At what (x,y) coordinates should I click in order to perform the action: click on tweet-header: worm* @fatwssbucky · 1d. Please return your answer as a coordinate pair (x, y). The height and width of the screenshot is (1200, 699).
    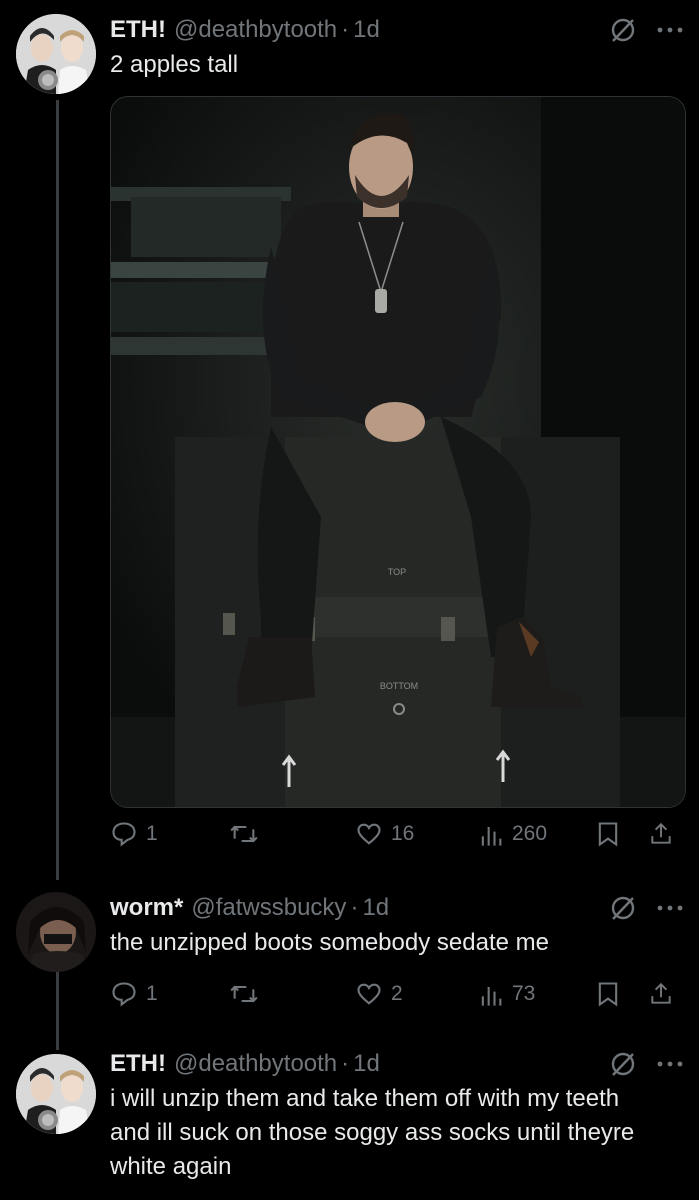
    Looking at the image, I should click on (397, 908).